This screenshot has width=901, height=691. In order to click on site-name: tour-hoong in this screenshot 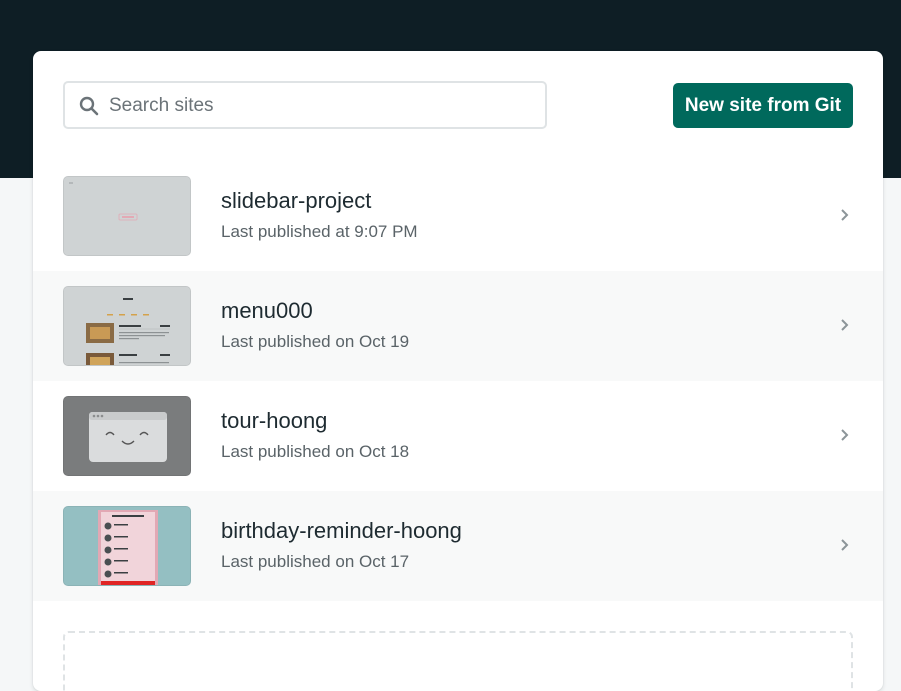, I will do `click(274, 421)`.